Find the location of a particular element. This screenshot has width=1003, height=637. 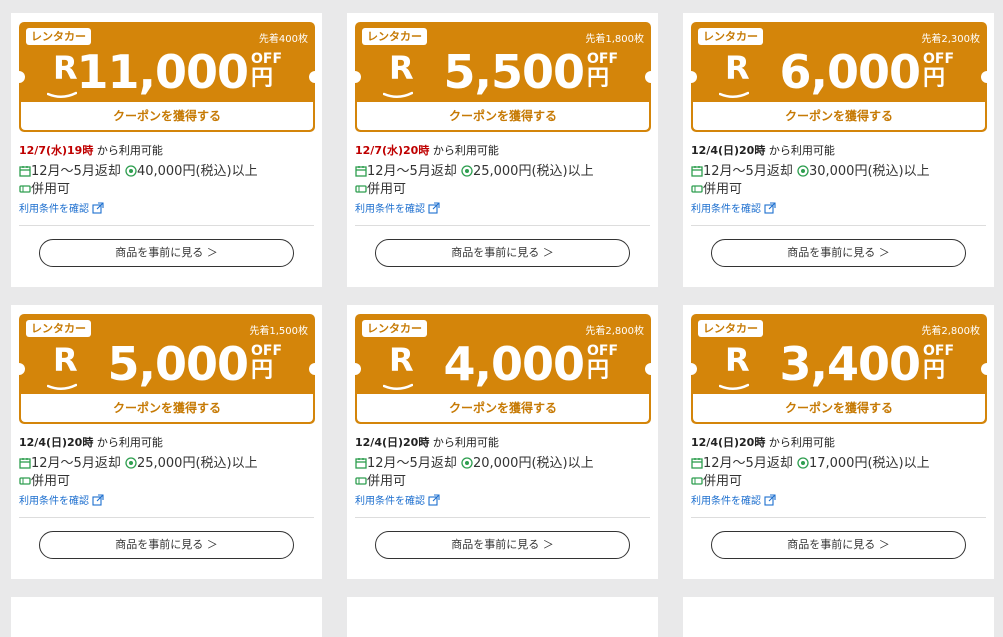

coupon-ticket: レンタカー 先着2,800枚 R 4,000 OFF 円 クーポンを獲得する is located at coordinates (503, 369).